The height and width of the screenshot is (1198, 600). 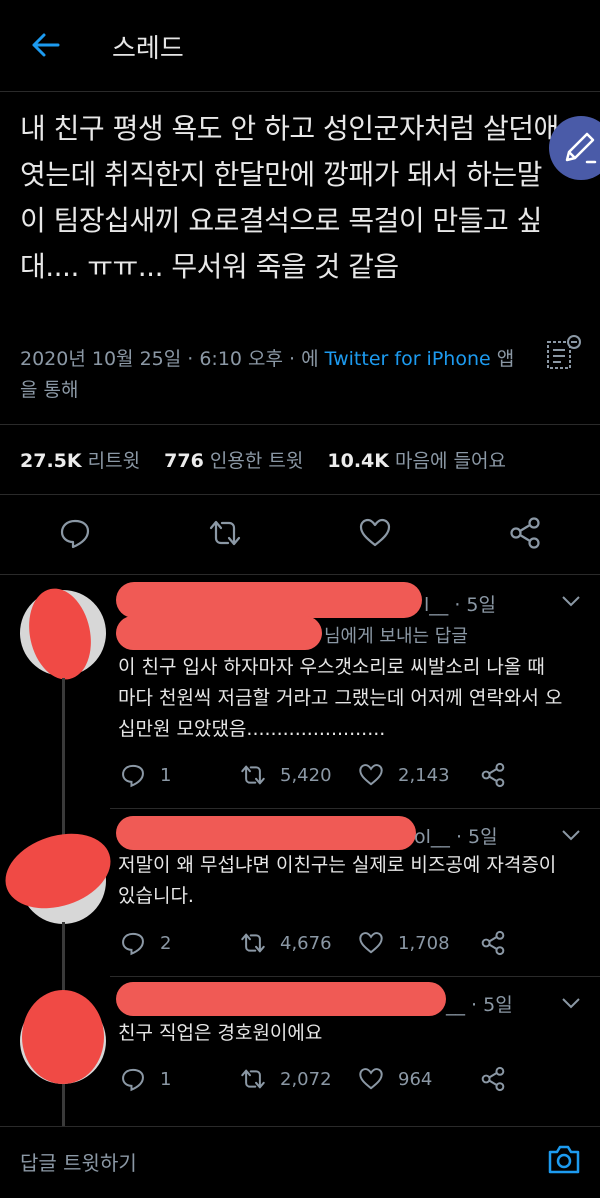 What do you see at coordinates (80, 461) in the screenshot?
I see `retweets-stat: 27.5K 리트윗` at bounding box center [80, 461].